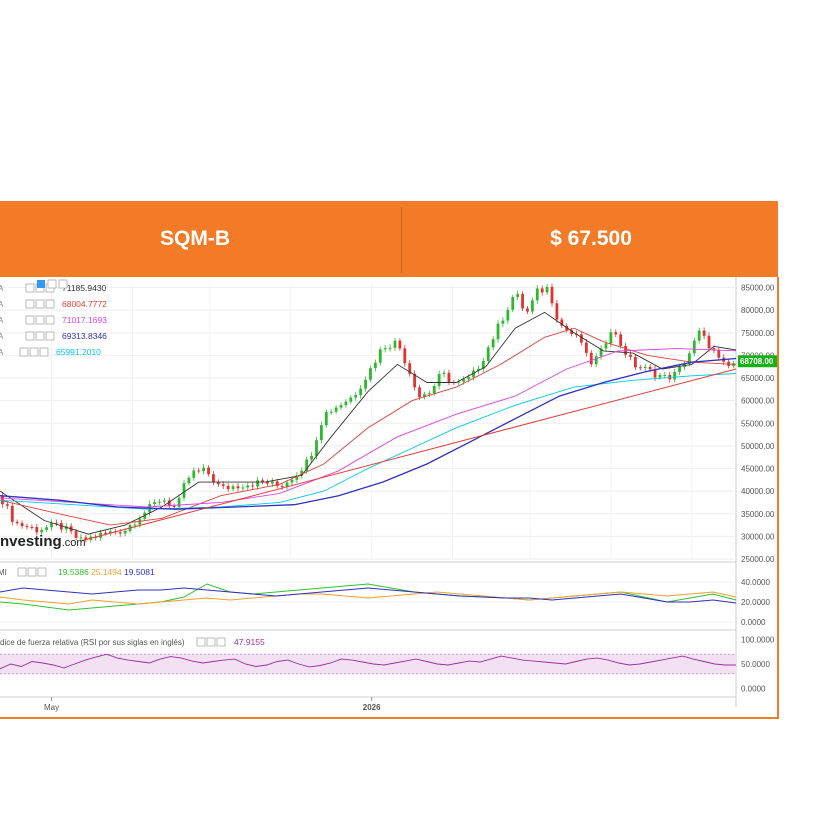  What do you see at coordinates (51, 707) in the screenshot?
I see `x-tick-label: May` at bounding box center [51, 707].